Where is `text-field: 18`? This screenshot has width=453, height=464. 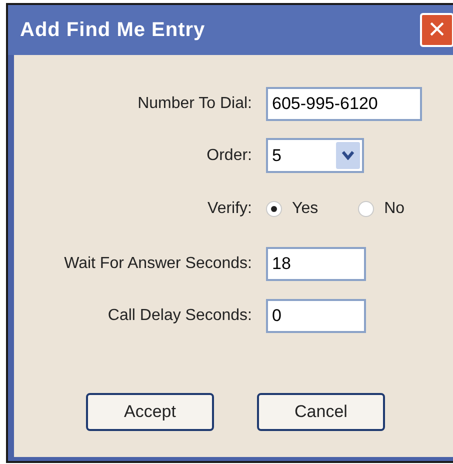
text-field: 18 is located at coordinates (316, 263).